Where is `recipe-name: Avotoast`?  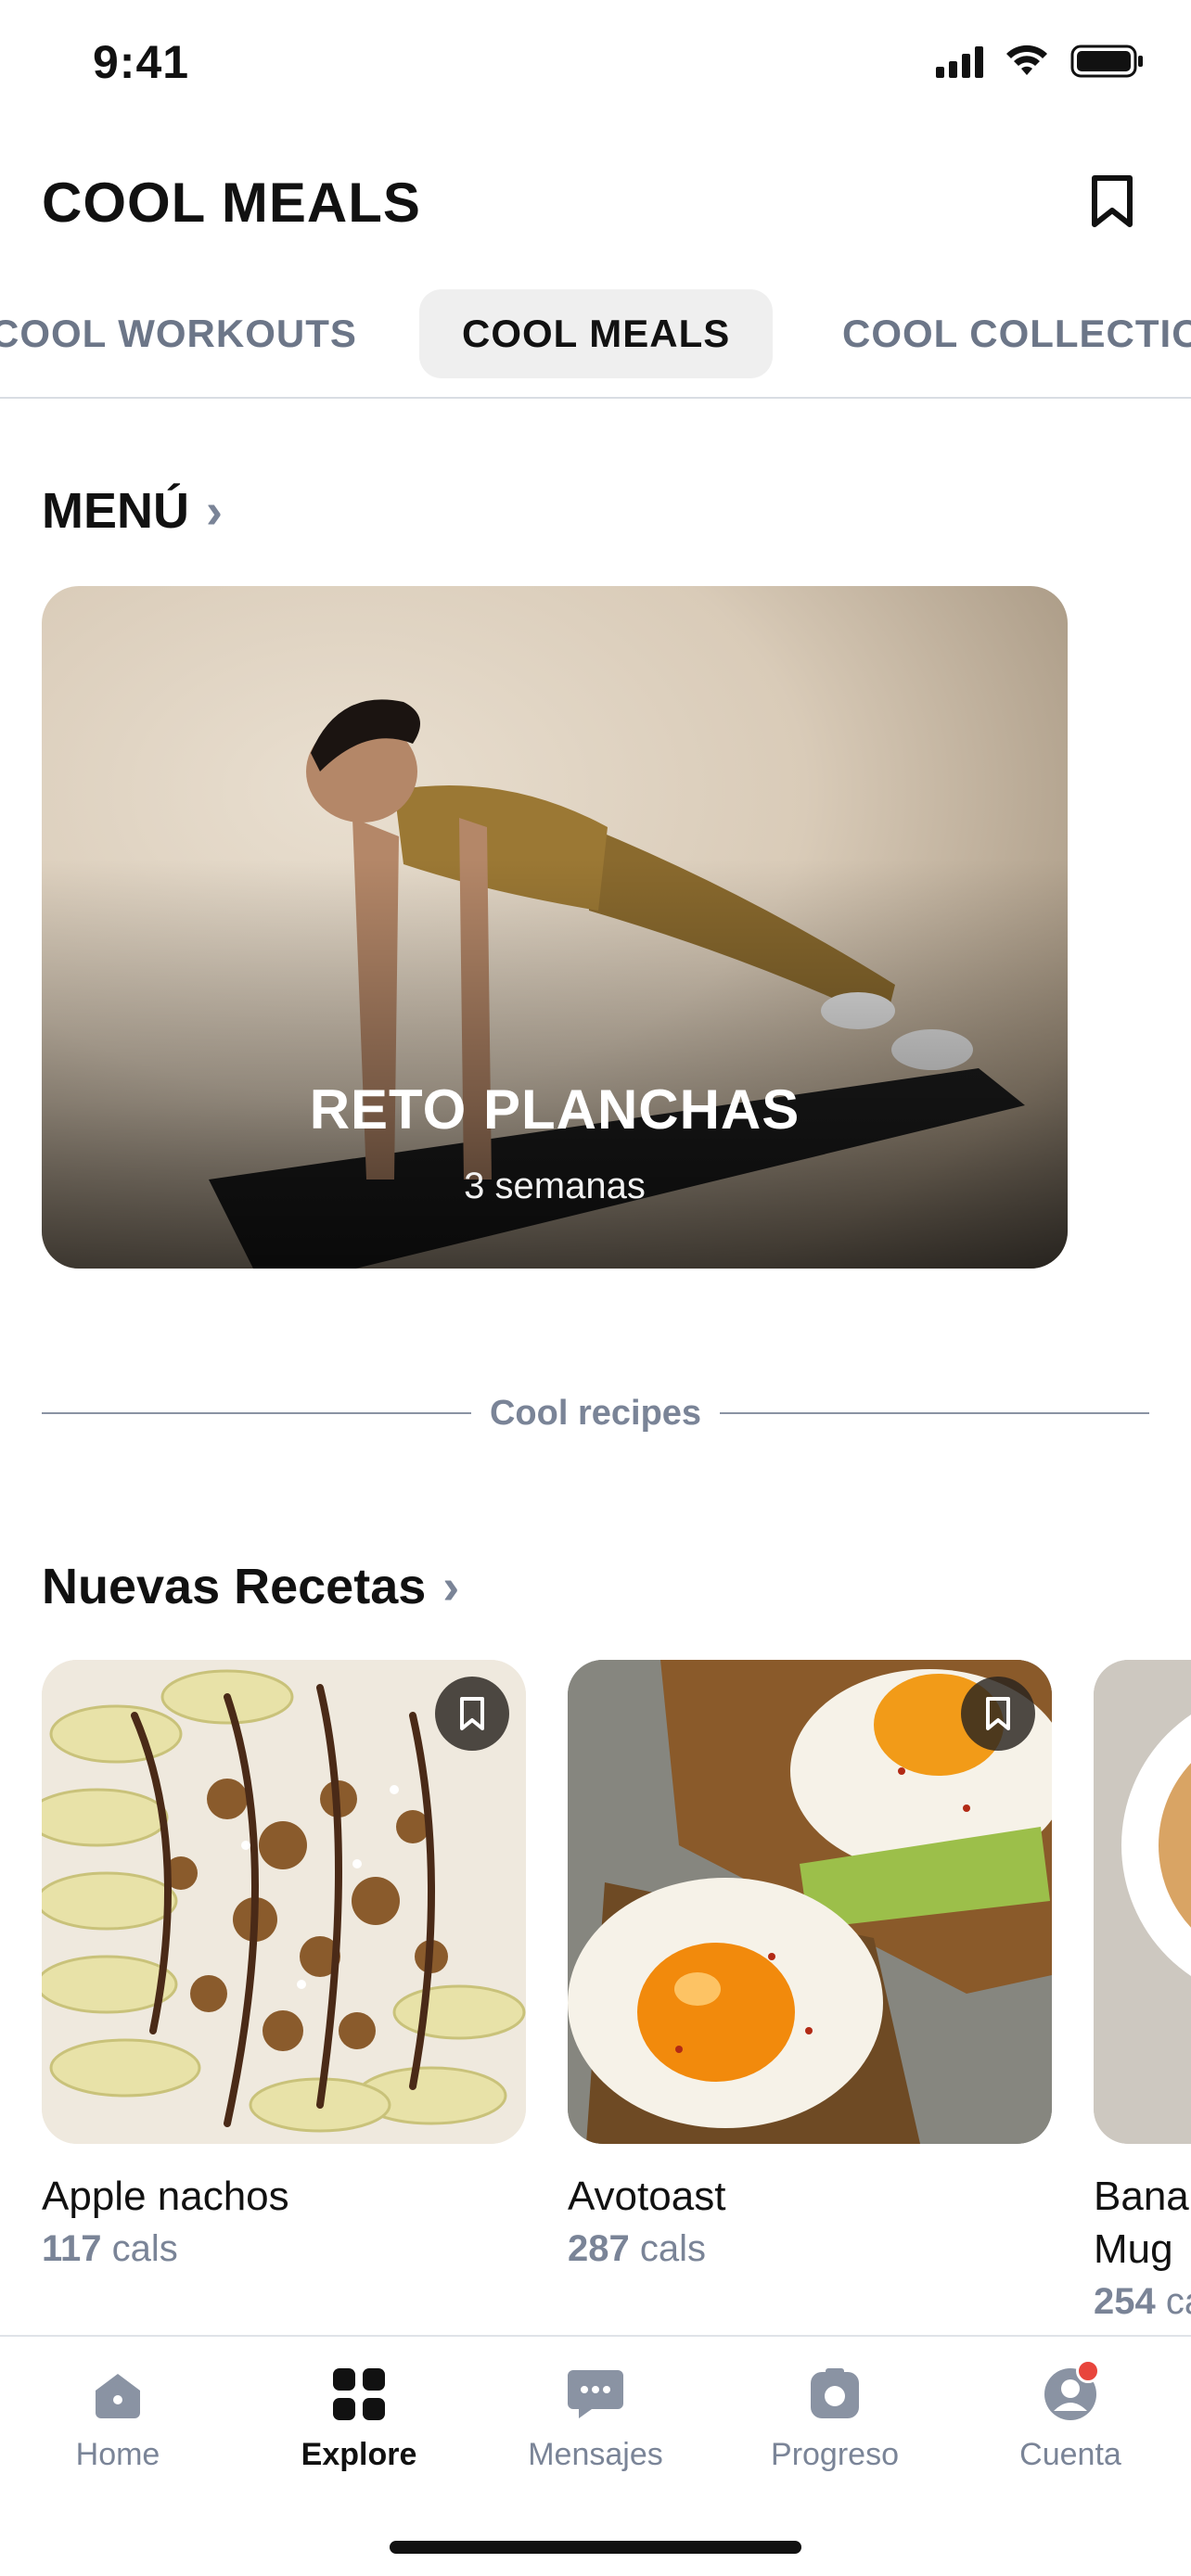 recipe-name: Avotoast is located at coordinates (647, 2196).